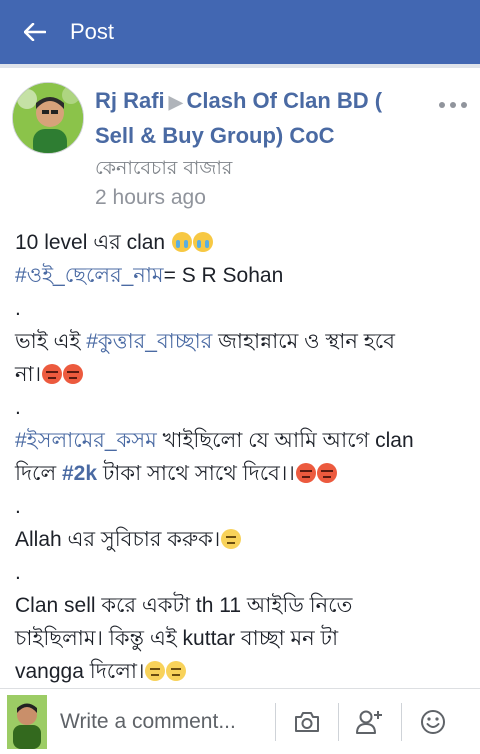 The width and height of the screenshot is (480, 754). I want to click on post-line: দিলে #2k টাকা সাথে সাথে দিবে।।, so click(242, 473).